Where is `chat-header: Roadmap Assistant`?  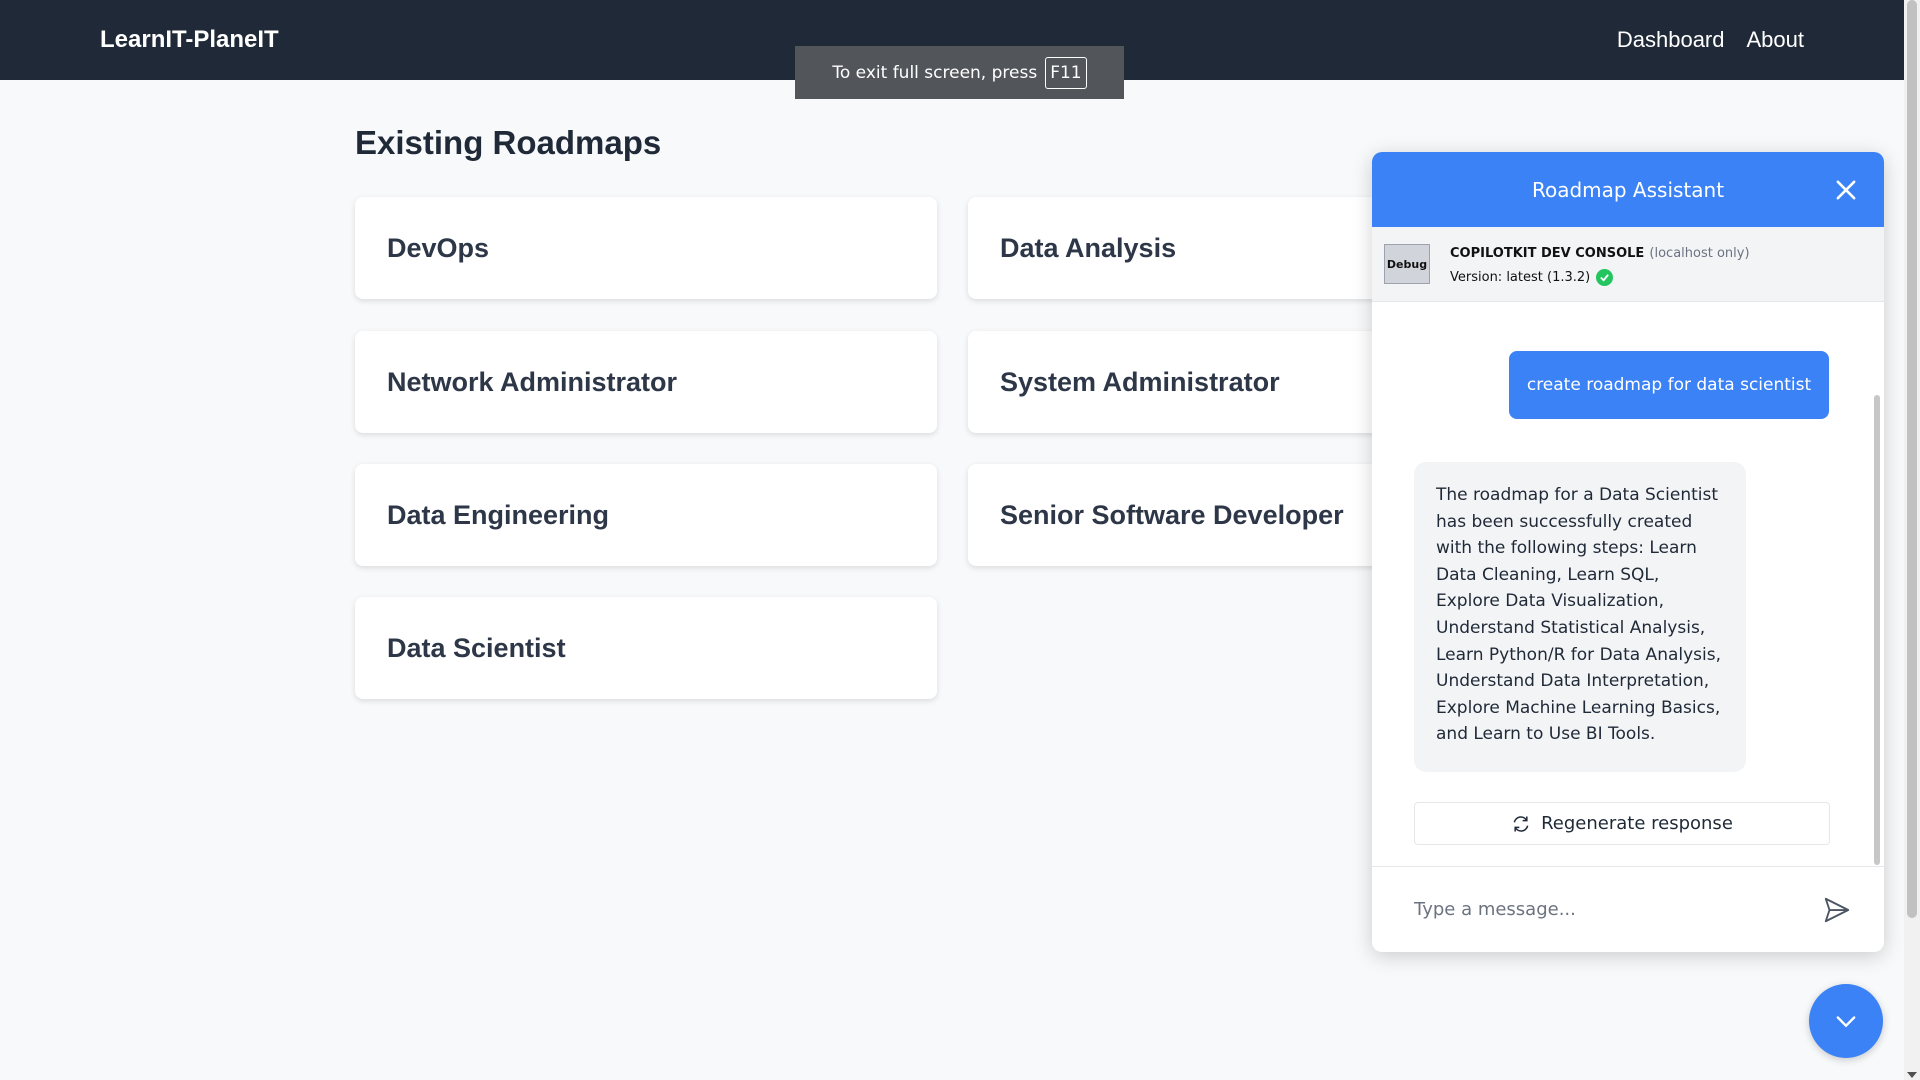 chat-header: Roadmap Assistant is located at coordinates (1628, 189).